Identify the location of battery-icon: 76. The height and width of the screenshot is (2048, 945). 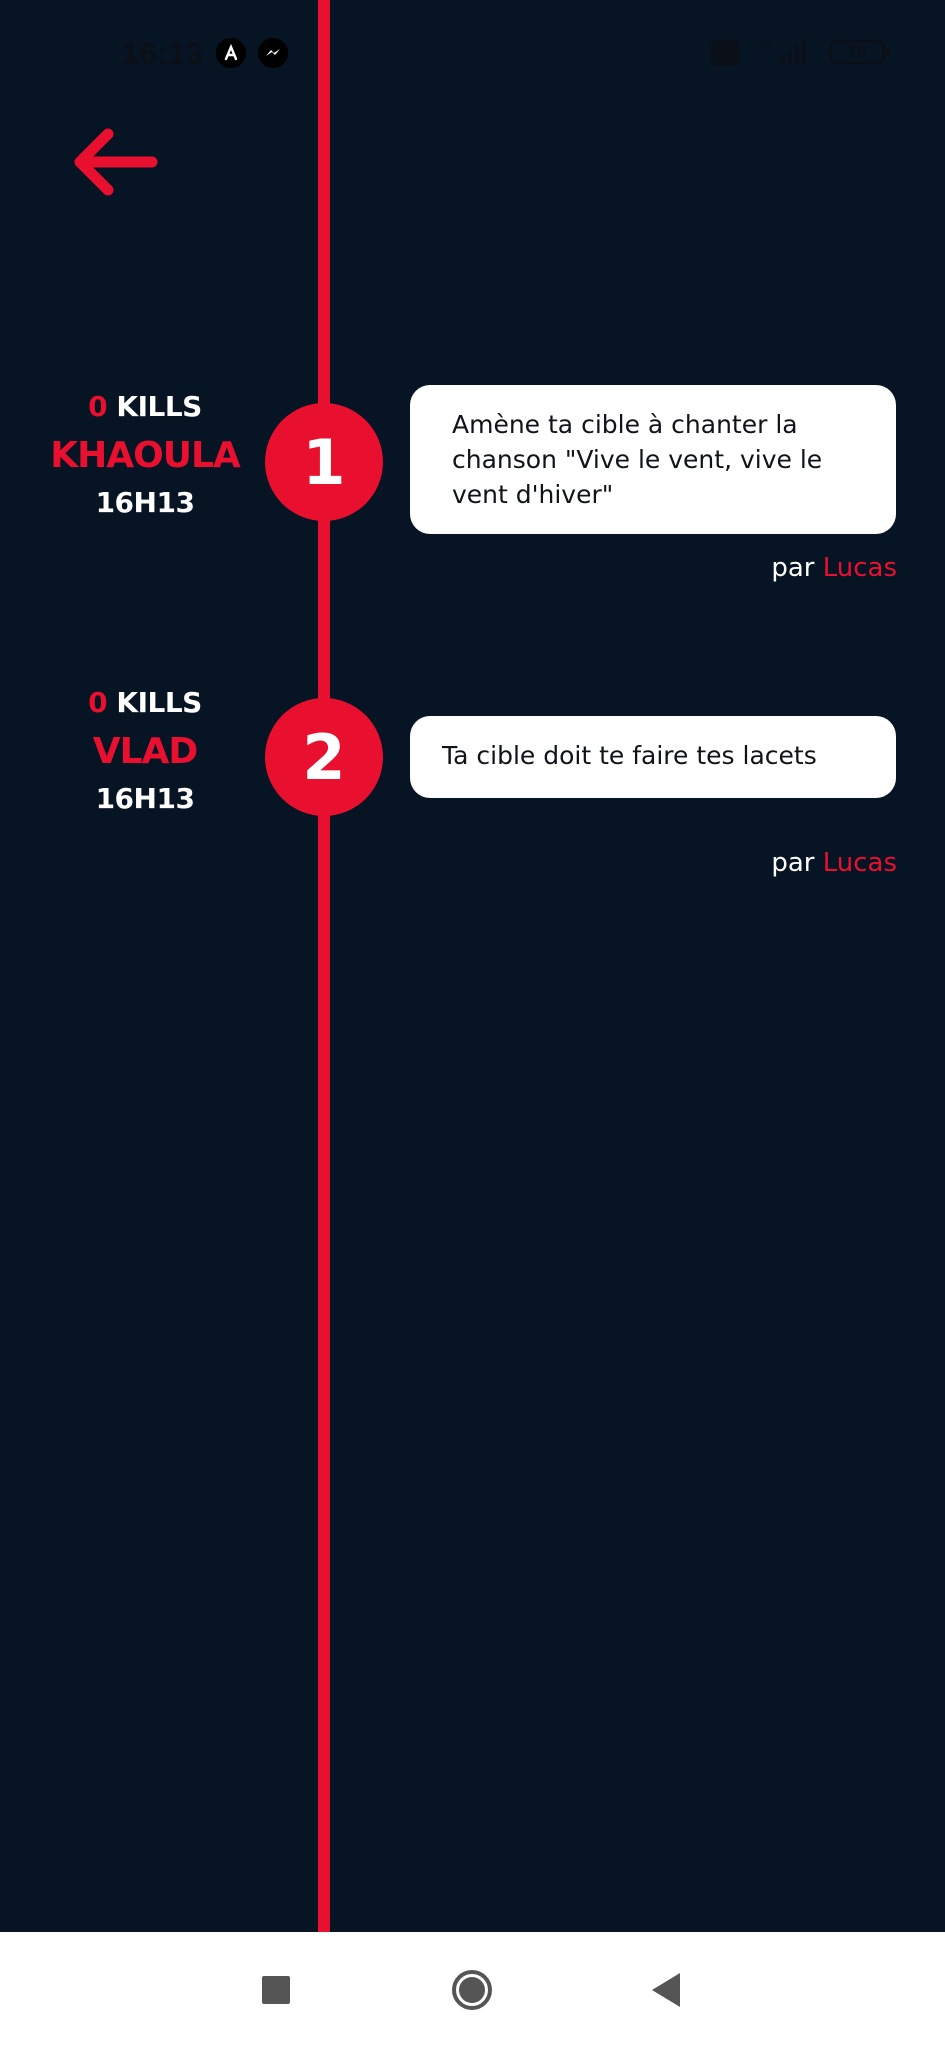
(859, 52).